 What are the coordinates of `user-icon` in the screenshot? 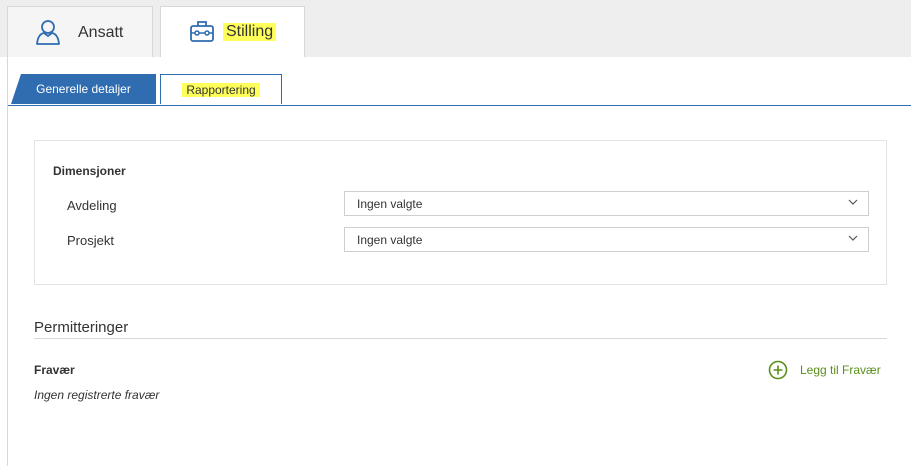 It's located at (48, 32).